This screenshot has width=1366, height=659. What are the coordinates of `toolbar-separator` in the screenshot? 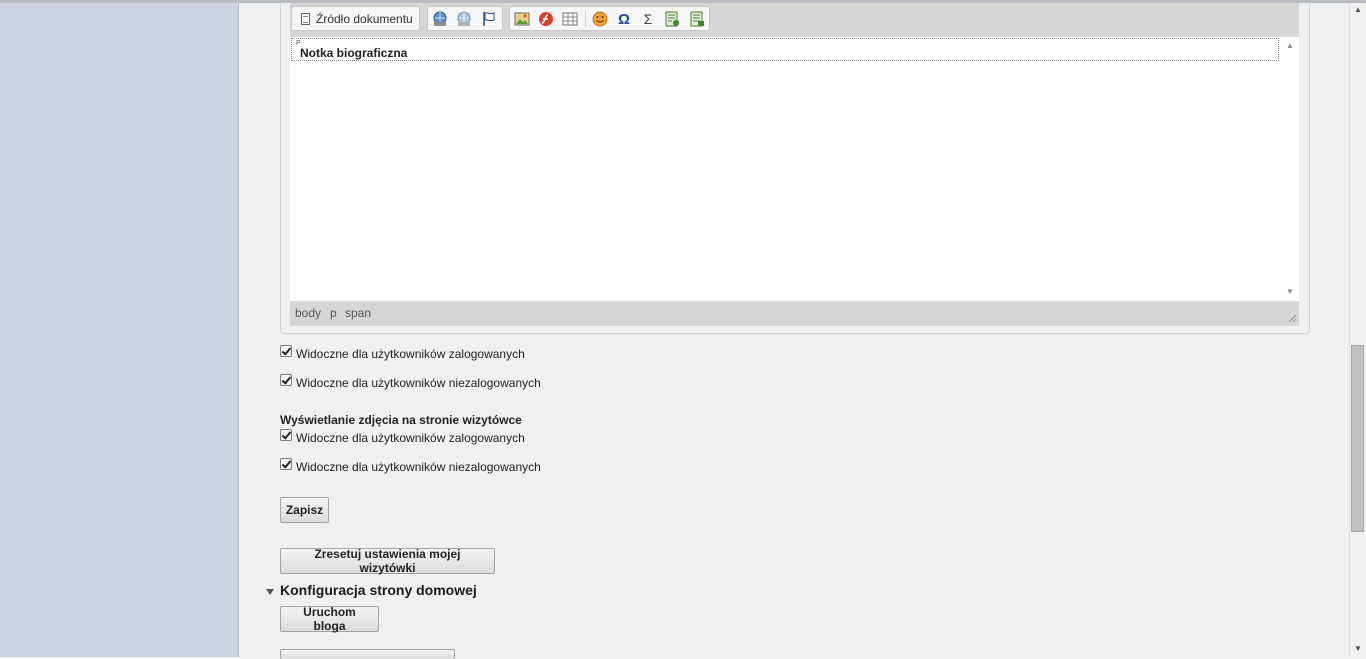 It's located at (585, 19).